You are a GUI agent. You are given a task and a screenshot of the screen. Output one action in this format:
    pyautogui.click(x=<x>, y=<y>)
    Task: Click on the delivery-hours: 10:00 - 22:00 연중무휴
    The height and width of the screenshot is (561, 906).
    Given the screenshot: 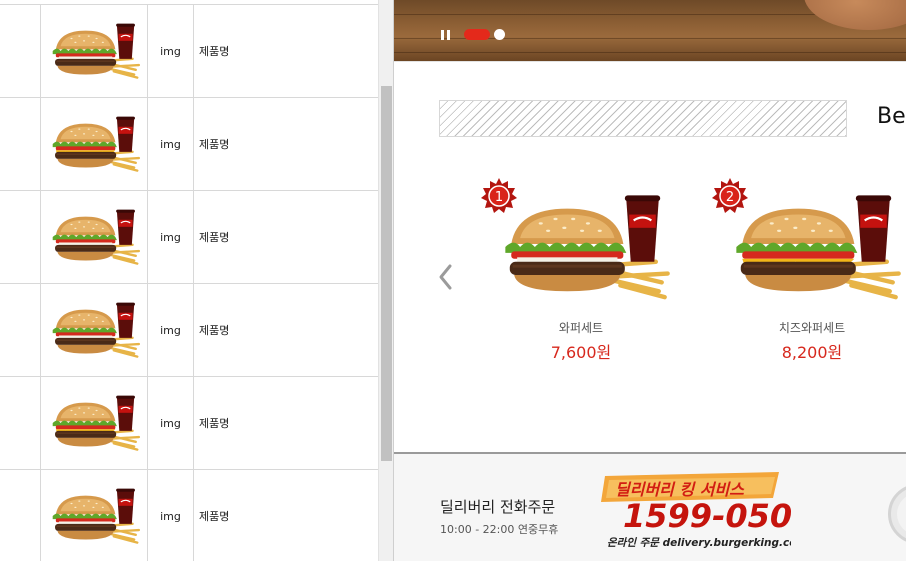 What is the action you would take?
    pyautogui.click(x=499, y=529)
    